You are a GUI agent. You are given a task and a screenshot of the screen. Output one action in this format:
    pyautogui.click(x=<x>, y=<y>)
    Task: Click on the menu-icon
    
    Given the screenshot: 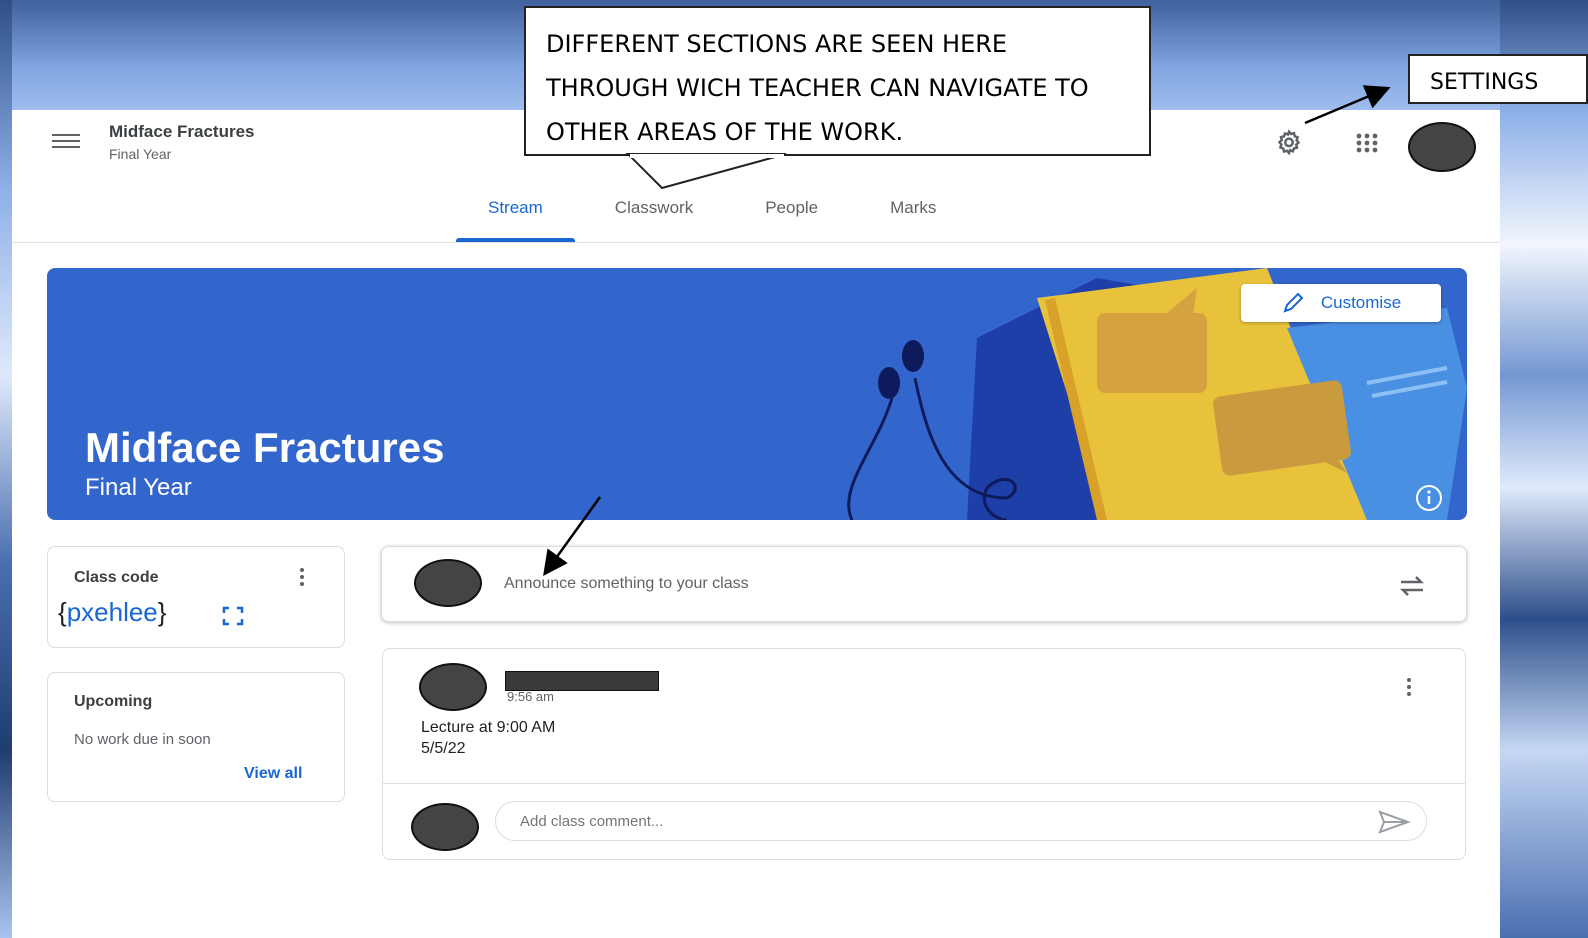 What is the action you would take?
    pyautogui.click(x=66, y=142)
    